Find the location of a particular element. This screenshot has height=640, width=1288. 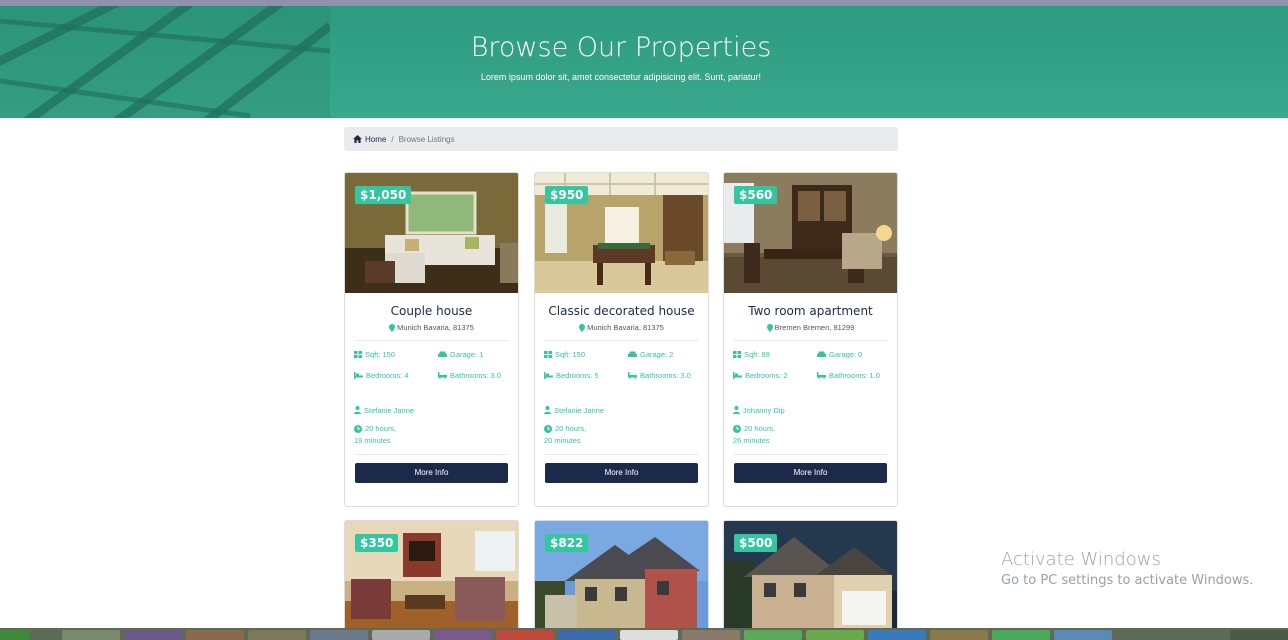

stat-bedrooms-label: Bedrooms: 4 is located at coordinates (387, 375).